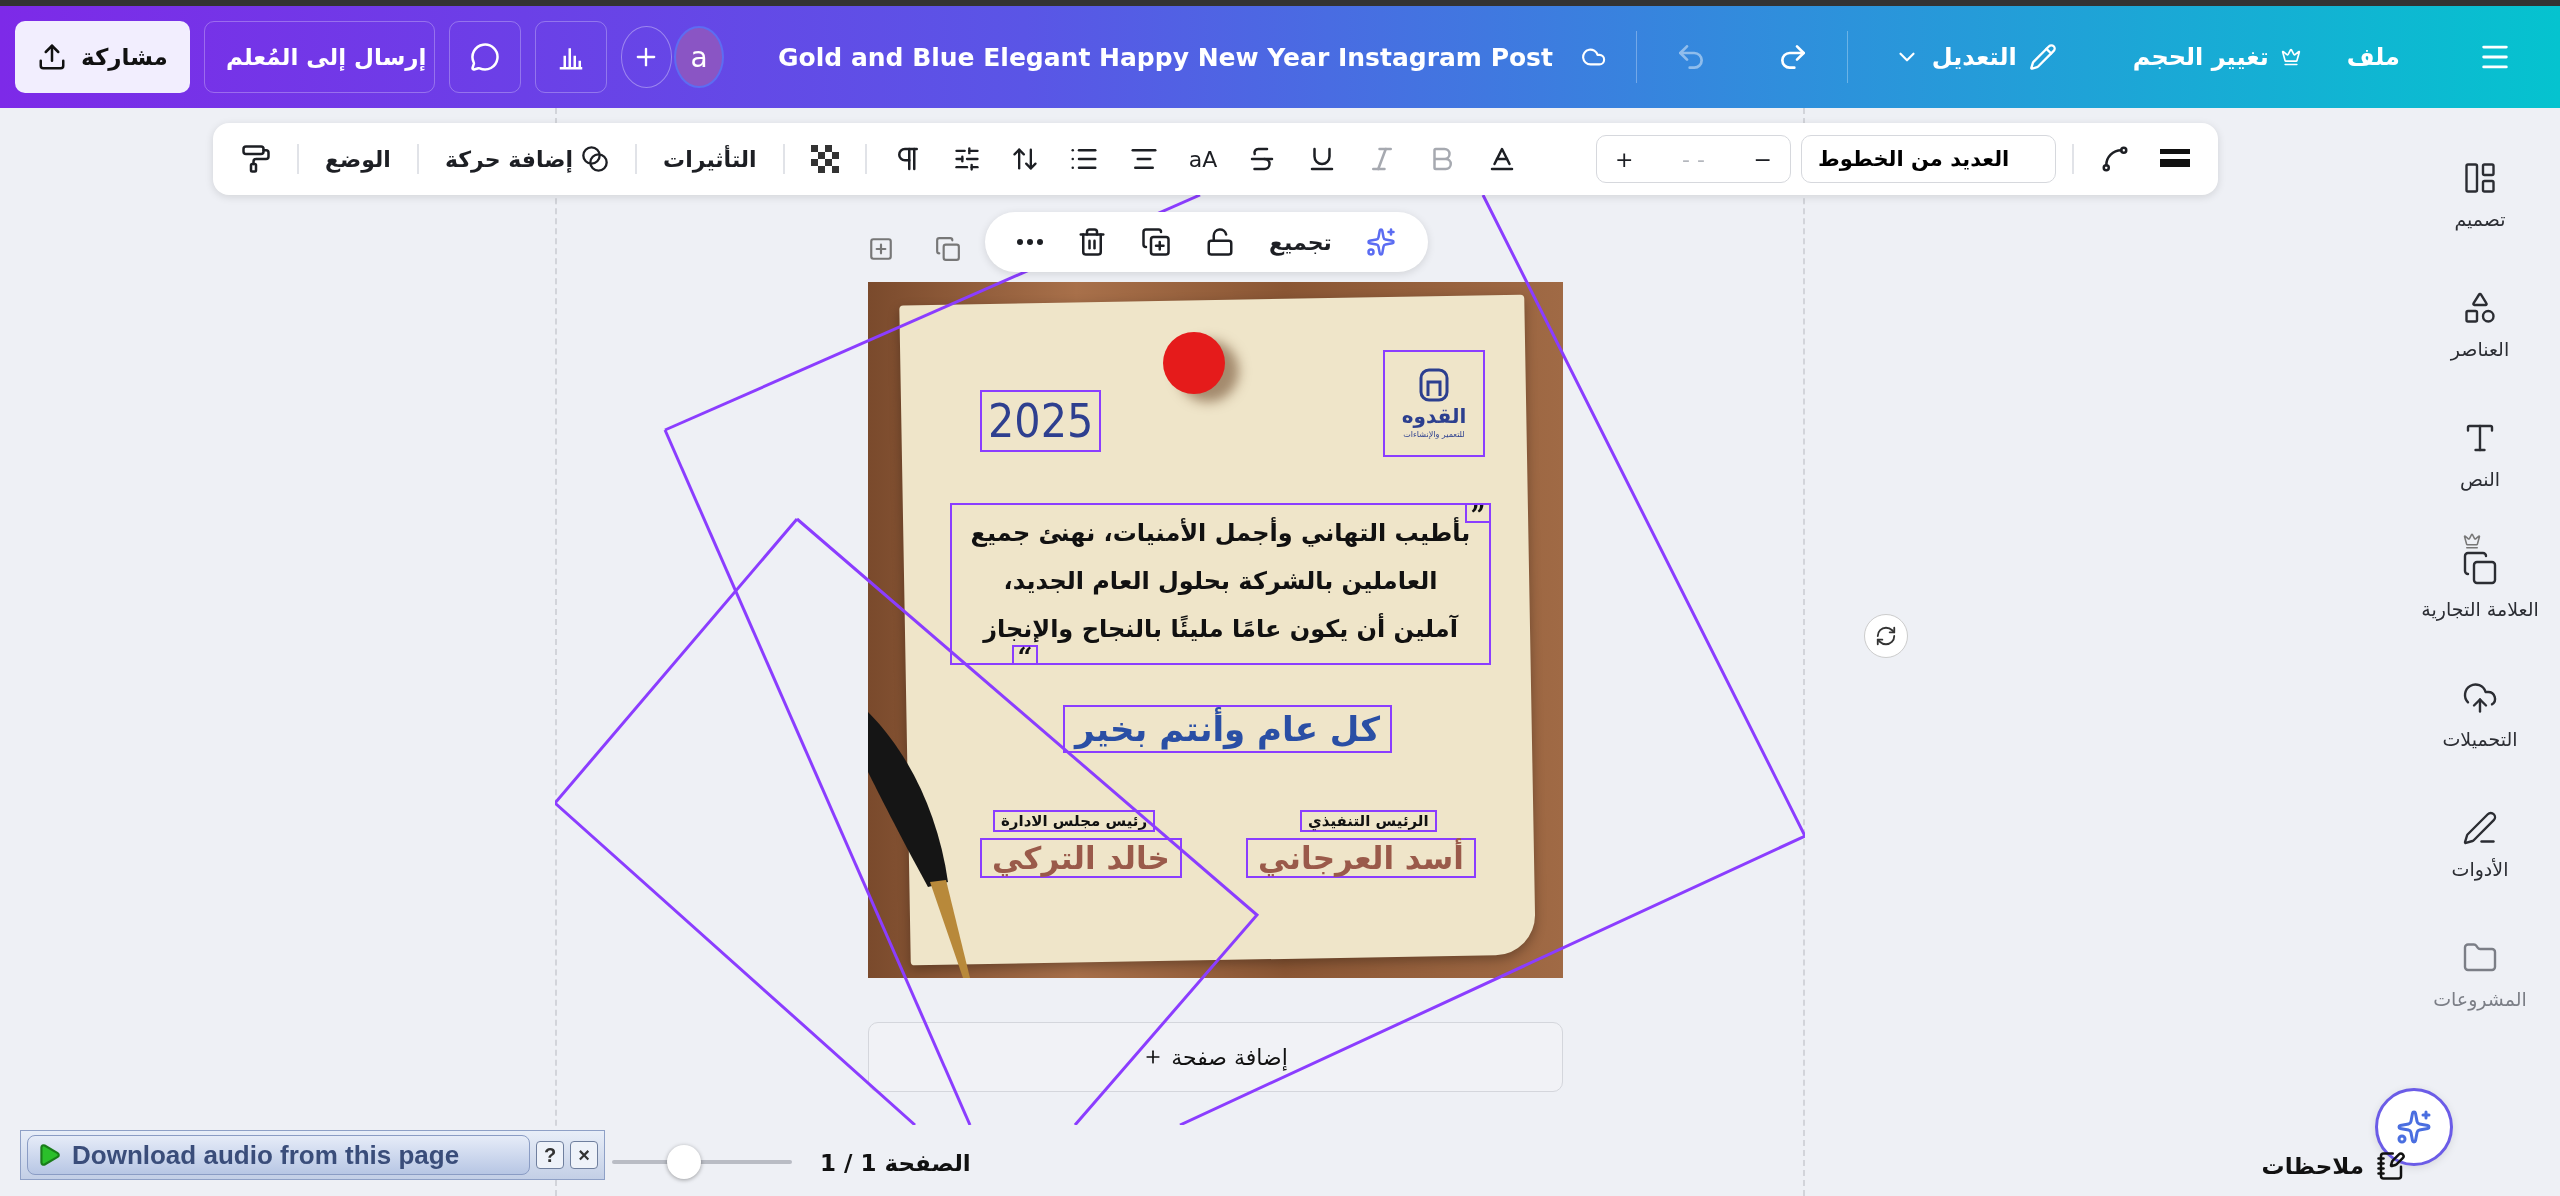  What do you see at coordinates (584, 1155) in the screenshot?
I see `close-button: ×` at bounding box center [584, 1155].